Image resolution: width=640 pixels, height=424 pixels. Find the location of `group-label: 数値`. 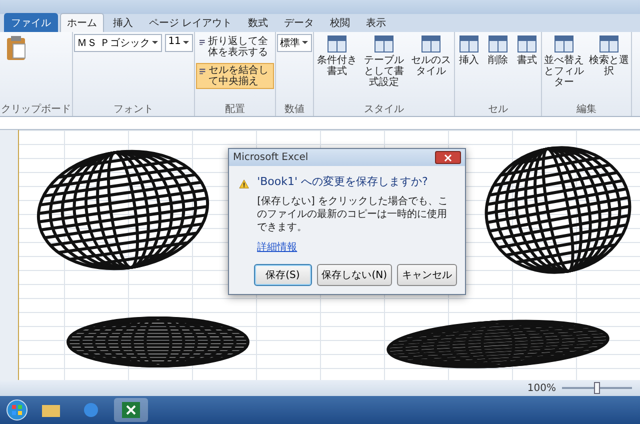

group-label: 数値 is located at coordinates (294, 109).